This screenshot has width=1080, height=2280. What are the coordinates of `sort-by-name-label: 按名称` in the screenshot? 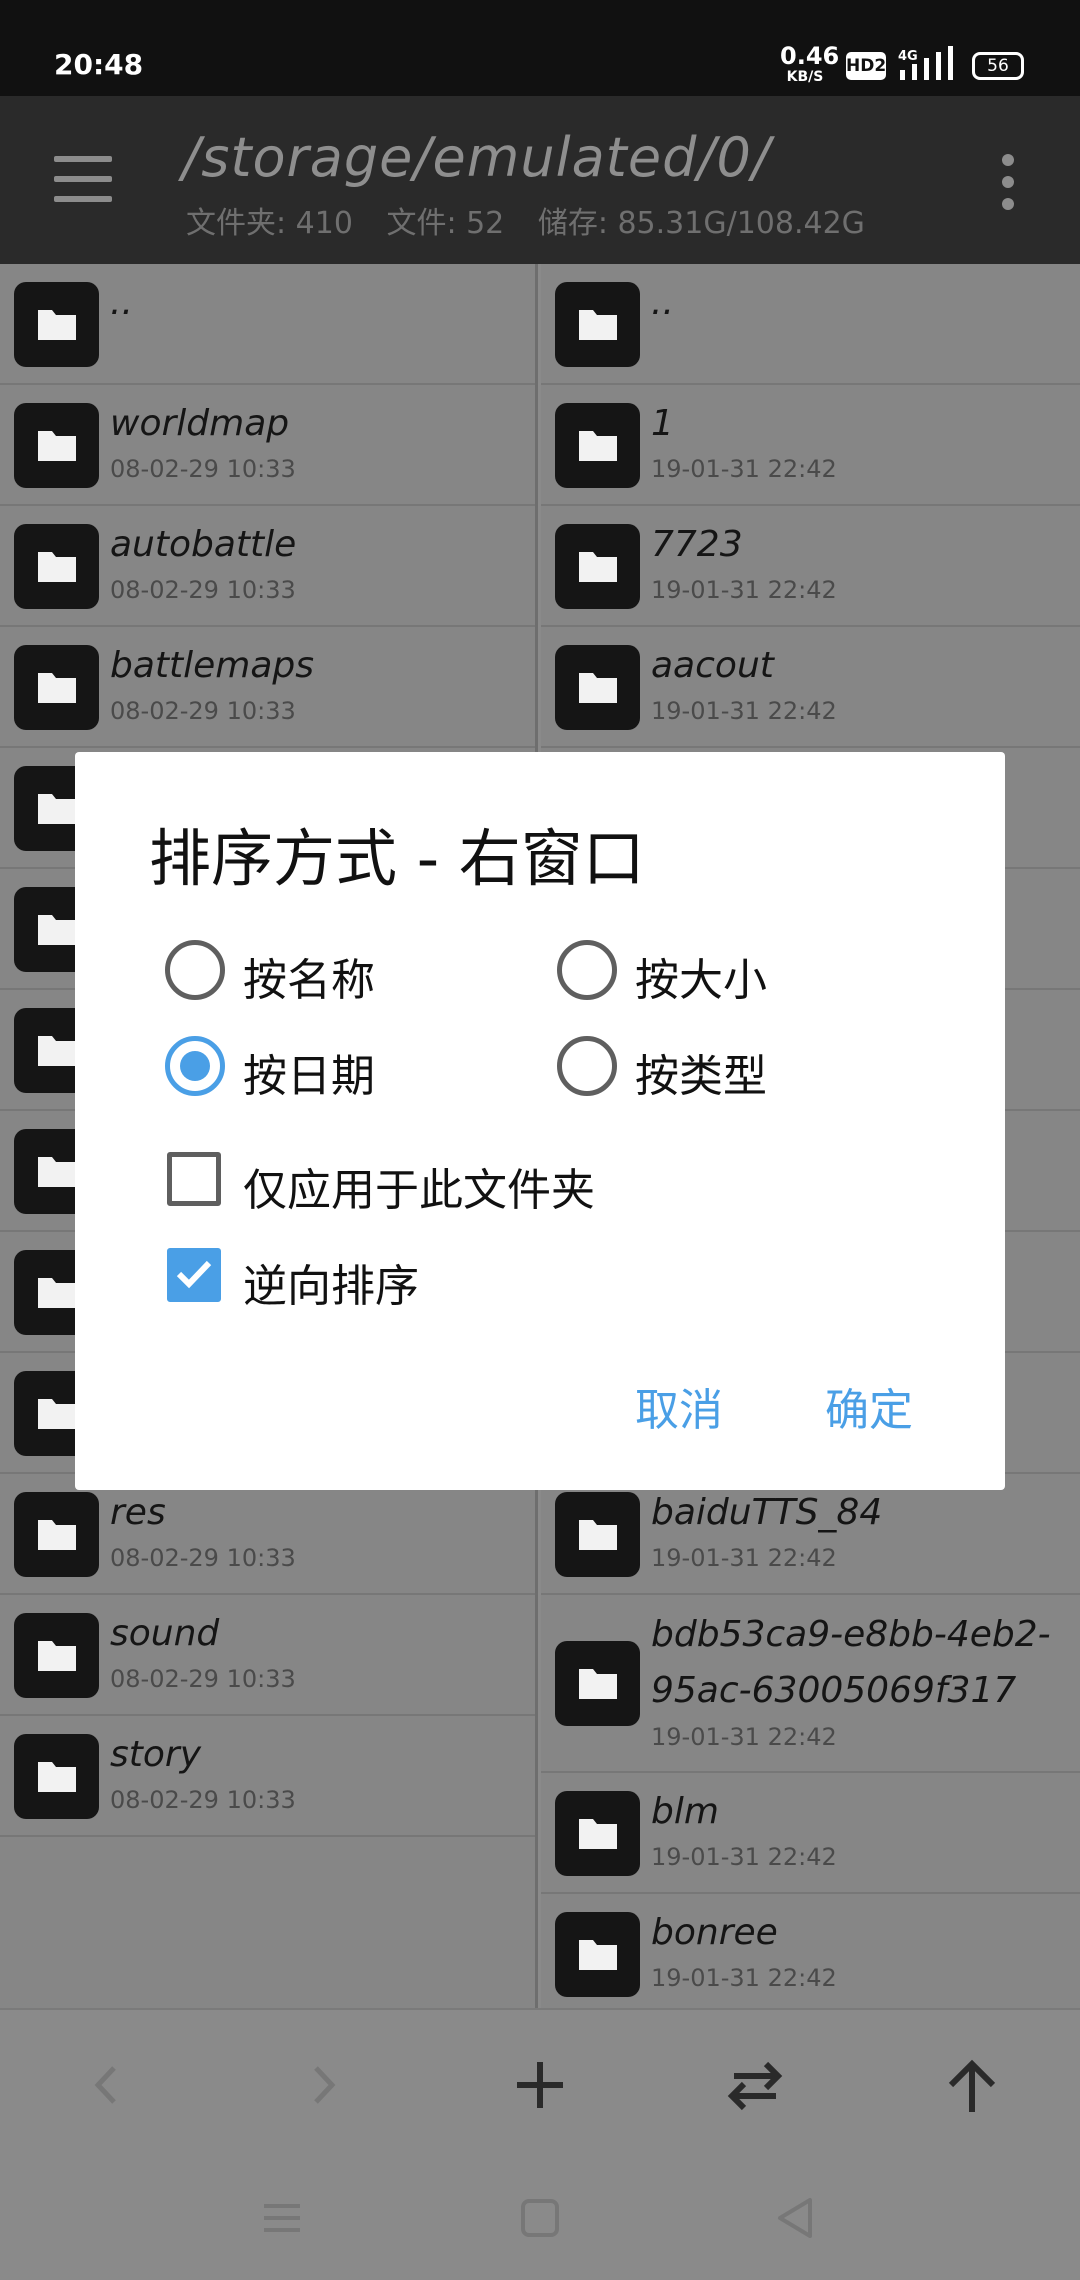 It's located at (309, 980).